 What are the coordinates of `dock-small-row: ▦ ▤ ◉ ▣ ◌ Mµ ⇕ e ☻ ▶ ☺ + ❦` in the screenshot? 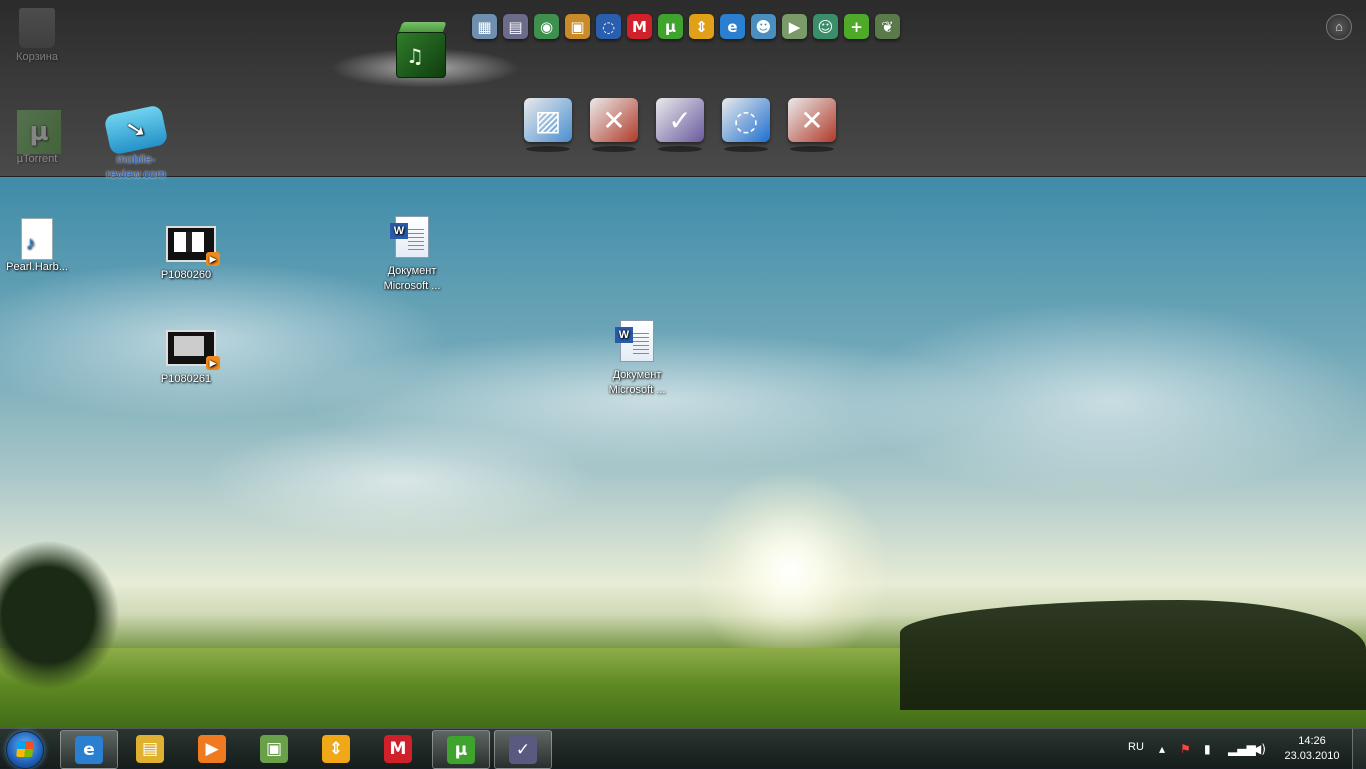 It's located at (686, 26).